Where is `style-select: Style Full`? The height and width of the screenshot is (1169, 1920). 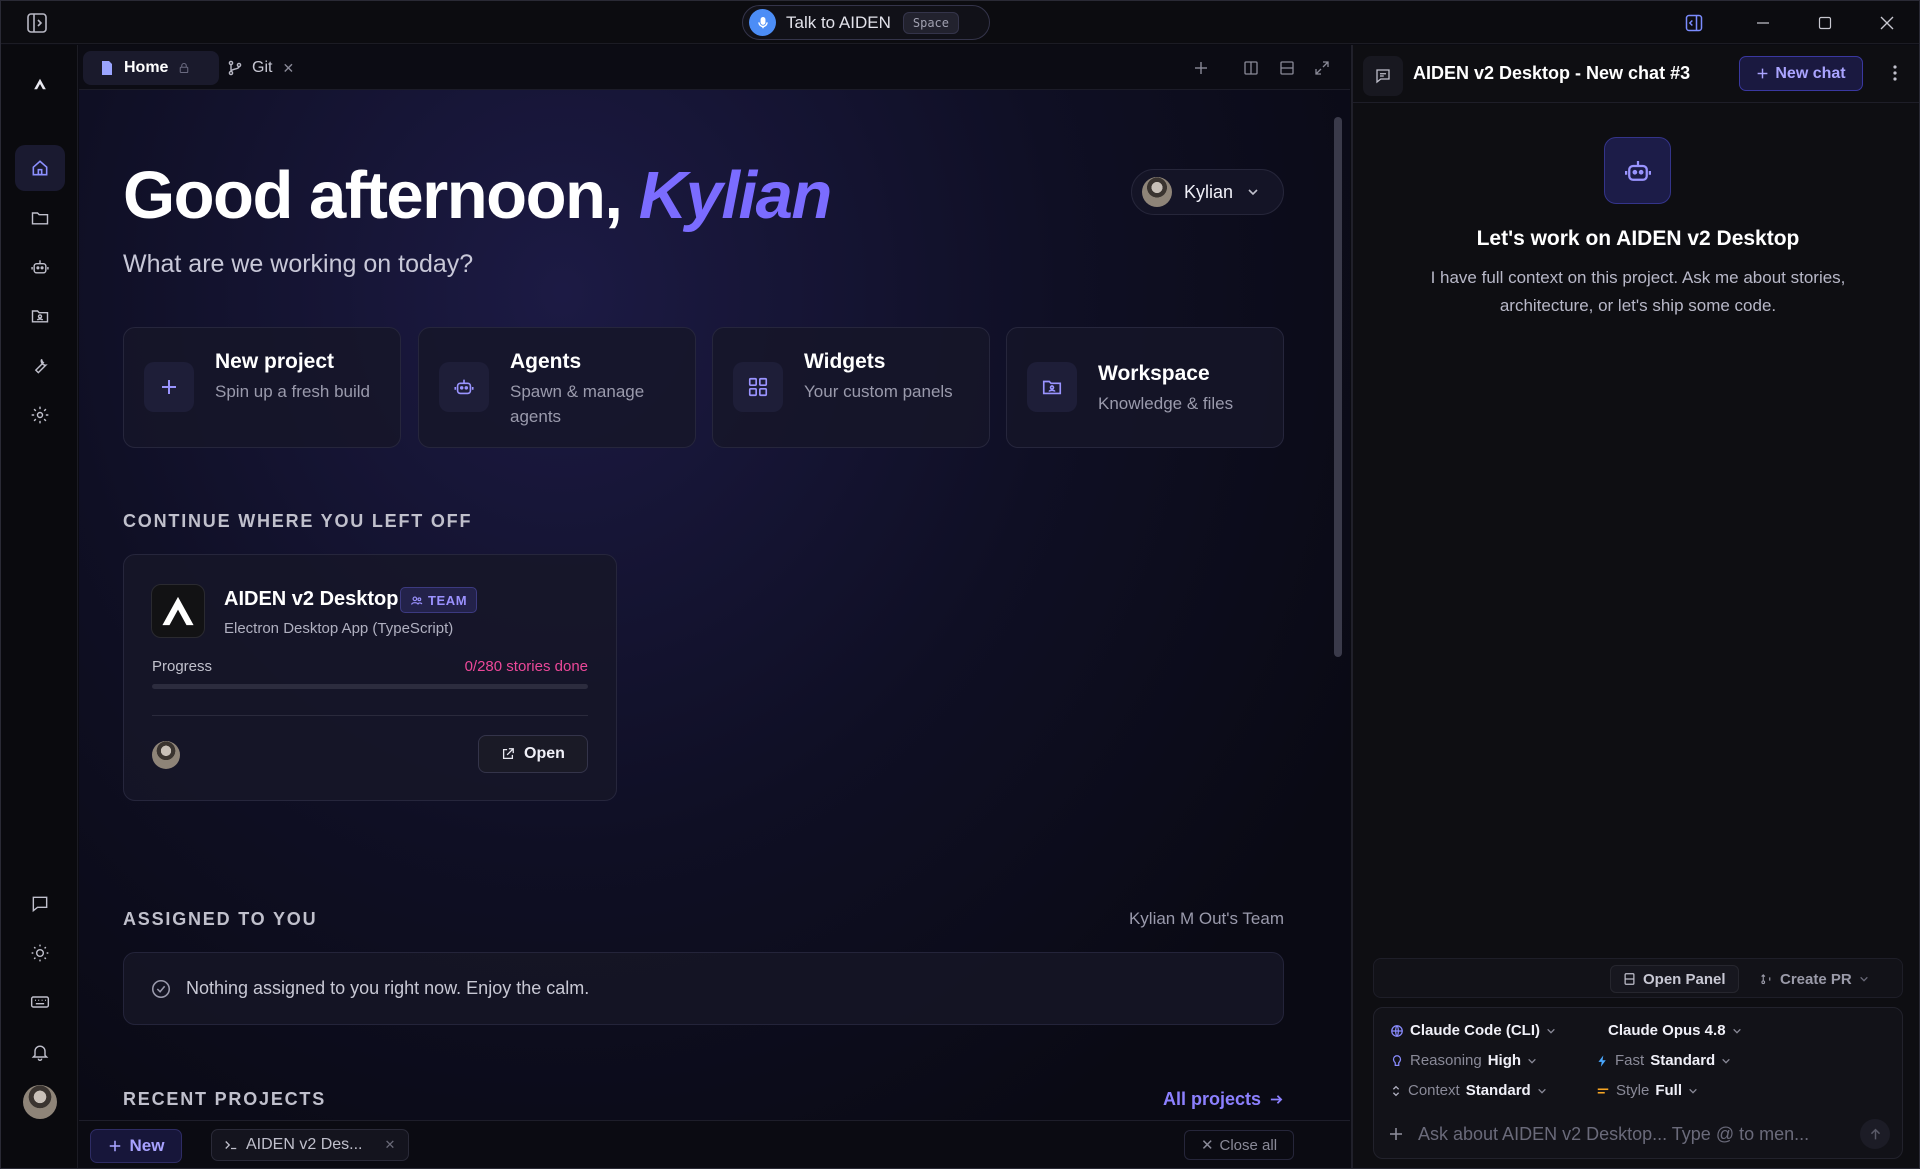 style-select: Style Full is located at coordinates (1647, 1090).